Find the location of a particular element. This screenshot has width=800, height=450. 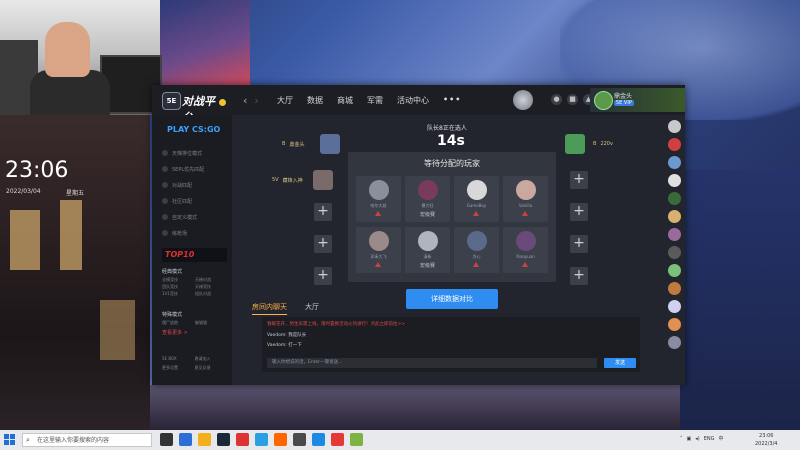

mode-link: 躲猫猫 is located at coordinates (209, 323).